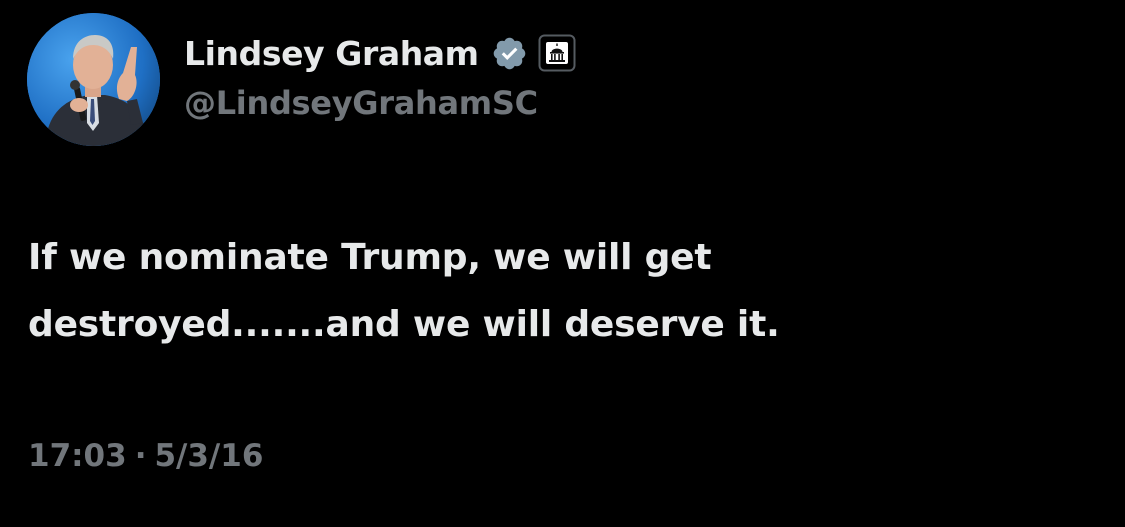 The height and width of the screenshot is (527, 1125). I want to click on verified-badge-icon, so click(509, 53).